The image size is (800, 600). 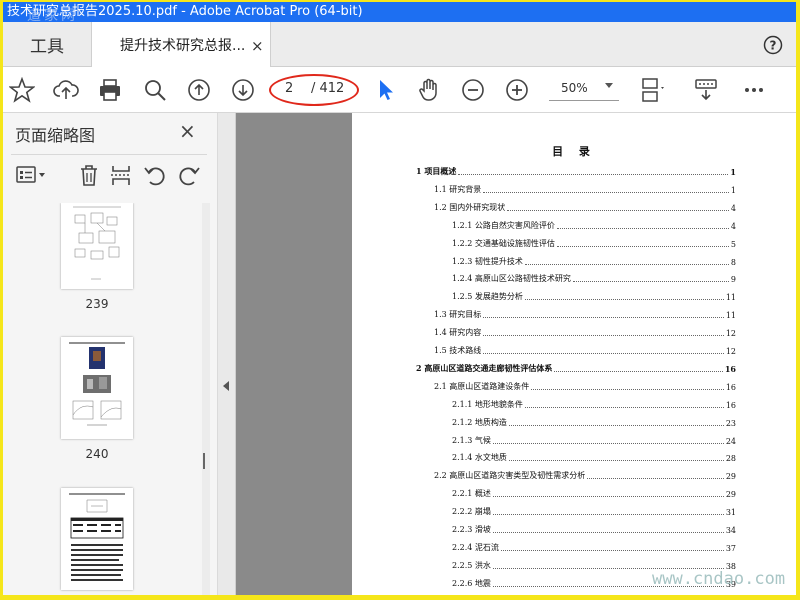 I want to click on toc-entry: 1.2 国内外研究现状 4, so click(x=585, y=206).